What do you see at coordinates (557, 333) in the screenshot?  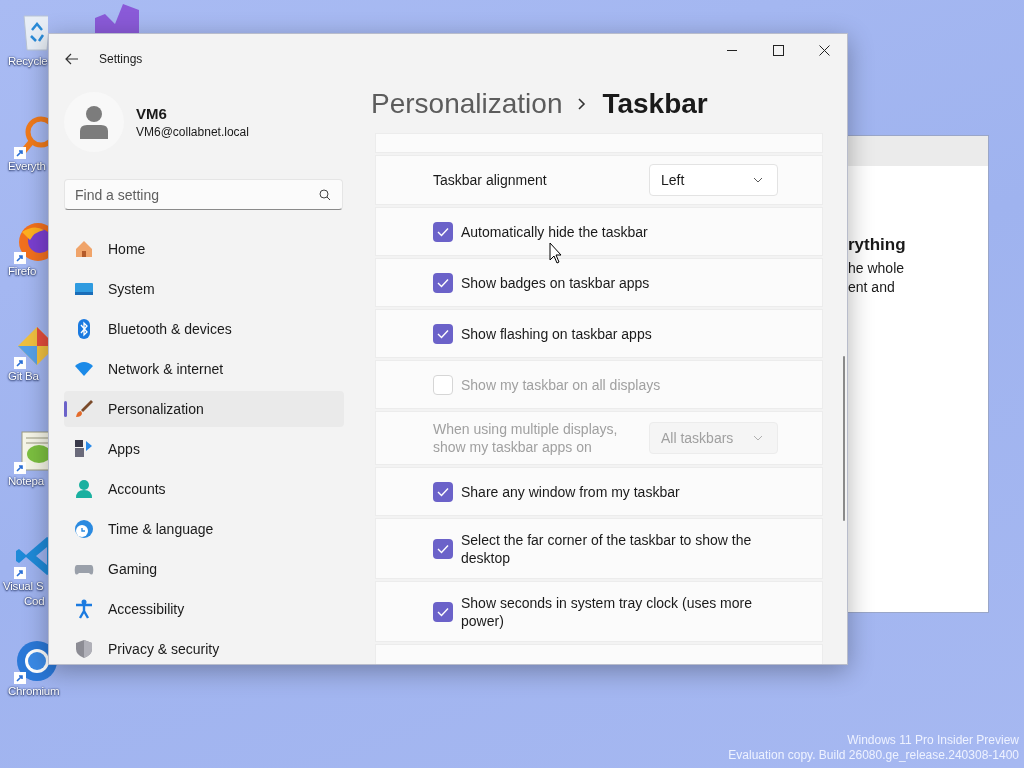 I see `setting-label: Show flashing on taskbar apps` at bounding box center [557, 333].